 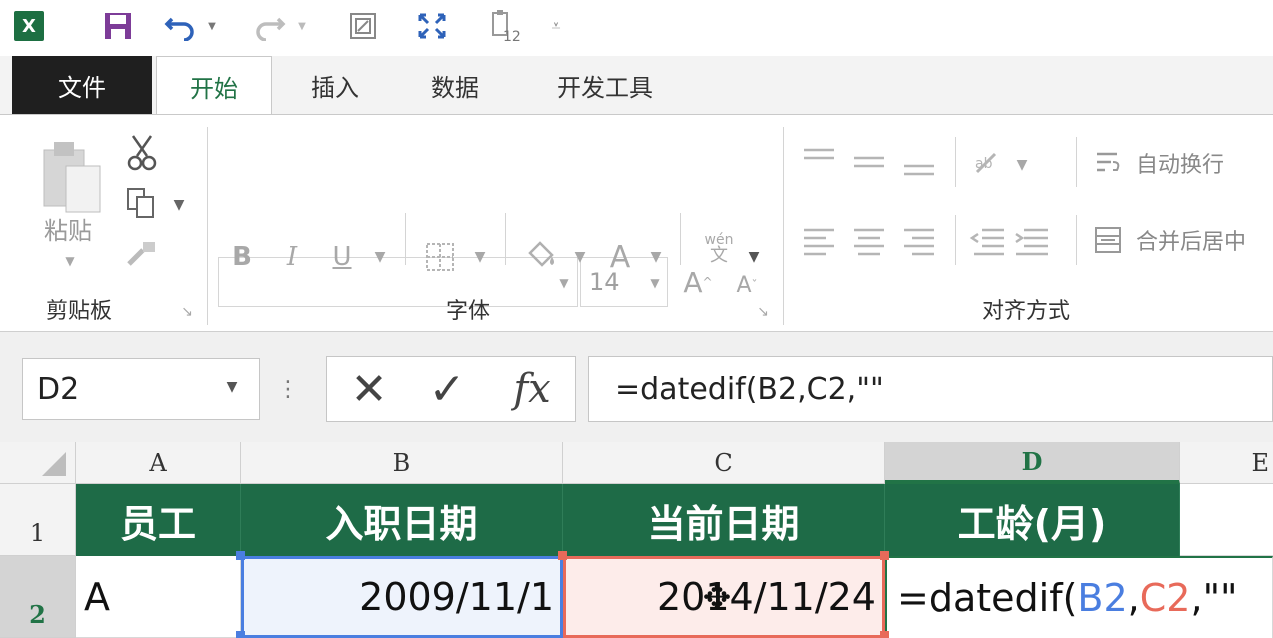 I want to click on paste-dropdown-icon: ▼, so click(x=70, y=261).